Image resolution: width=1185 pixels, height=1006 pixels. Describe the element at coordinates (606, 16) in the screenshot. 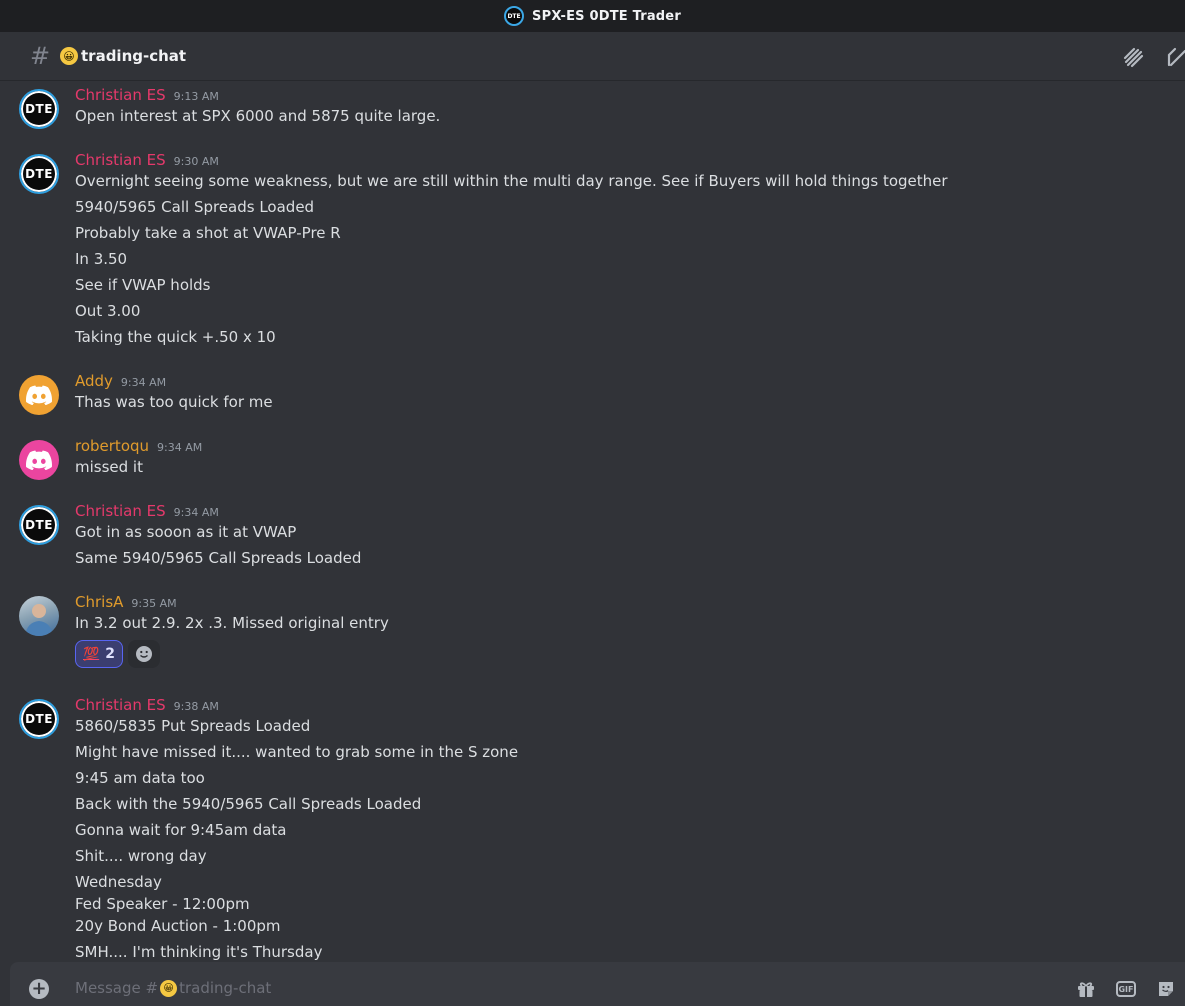

I see `server-title: SPX-ES 0DTE Trader` at that location.